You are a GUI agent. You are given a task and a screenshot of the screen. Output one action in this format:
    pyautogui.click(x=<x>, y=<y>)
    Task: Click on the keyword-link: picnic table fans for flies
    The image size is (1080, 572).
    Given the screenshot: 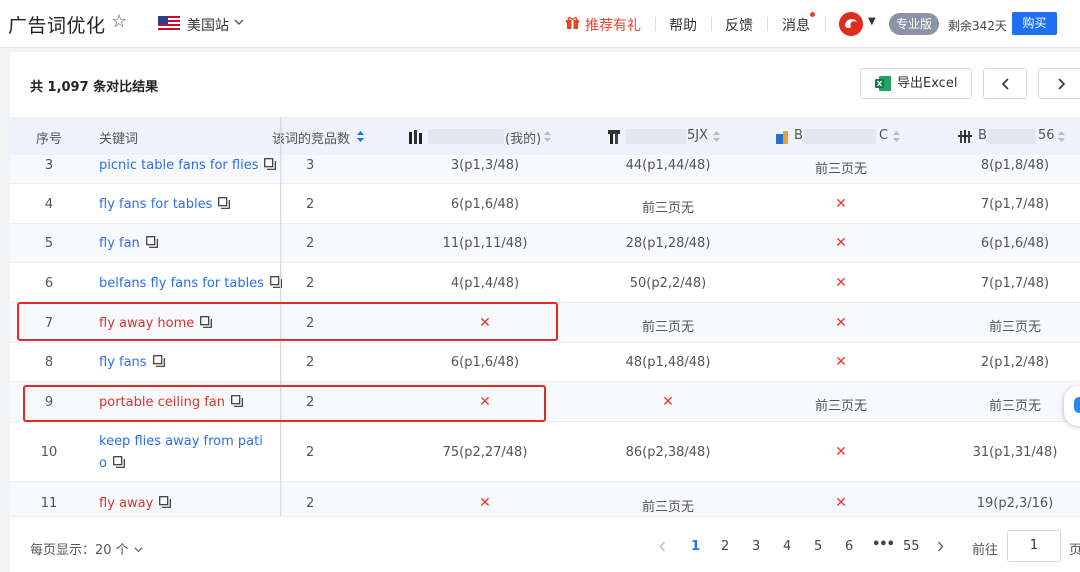 What is the action you would take?
    pyautogui.click(x=188, y=165)
    